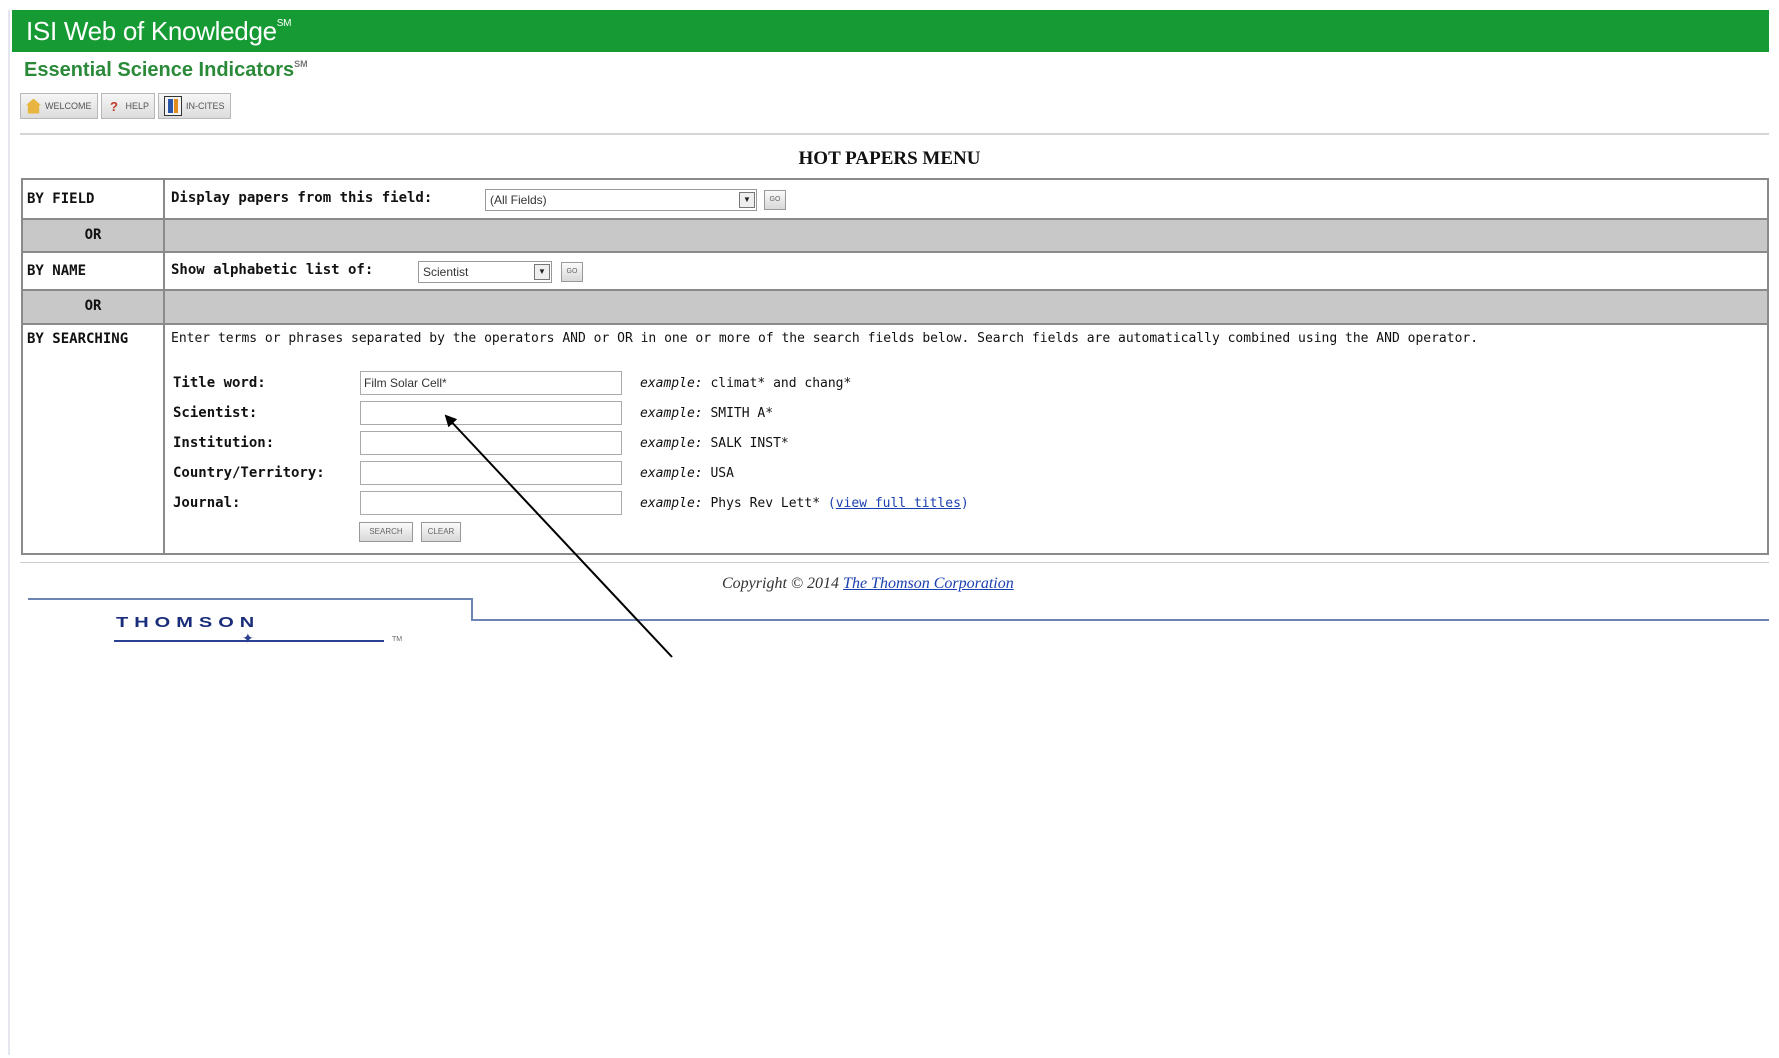 This screenshot has height=1058, width=1779. Describe the element at coordinates (518, 200) in the screenshot. I see `field-select-value: (All Fields)` at that location.